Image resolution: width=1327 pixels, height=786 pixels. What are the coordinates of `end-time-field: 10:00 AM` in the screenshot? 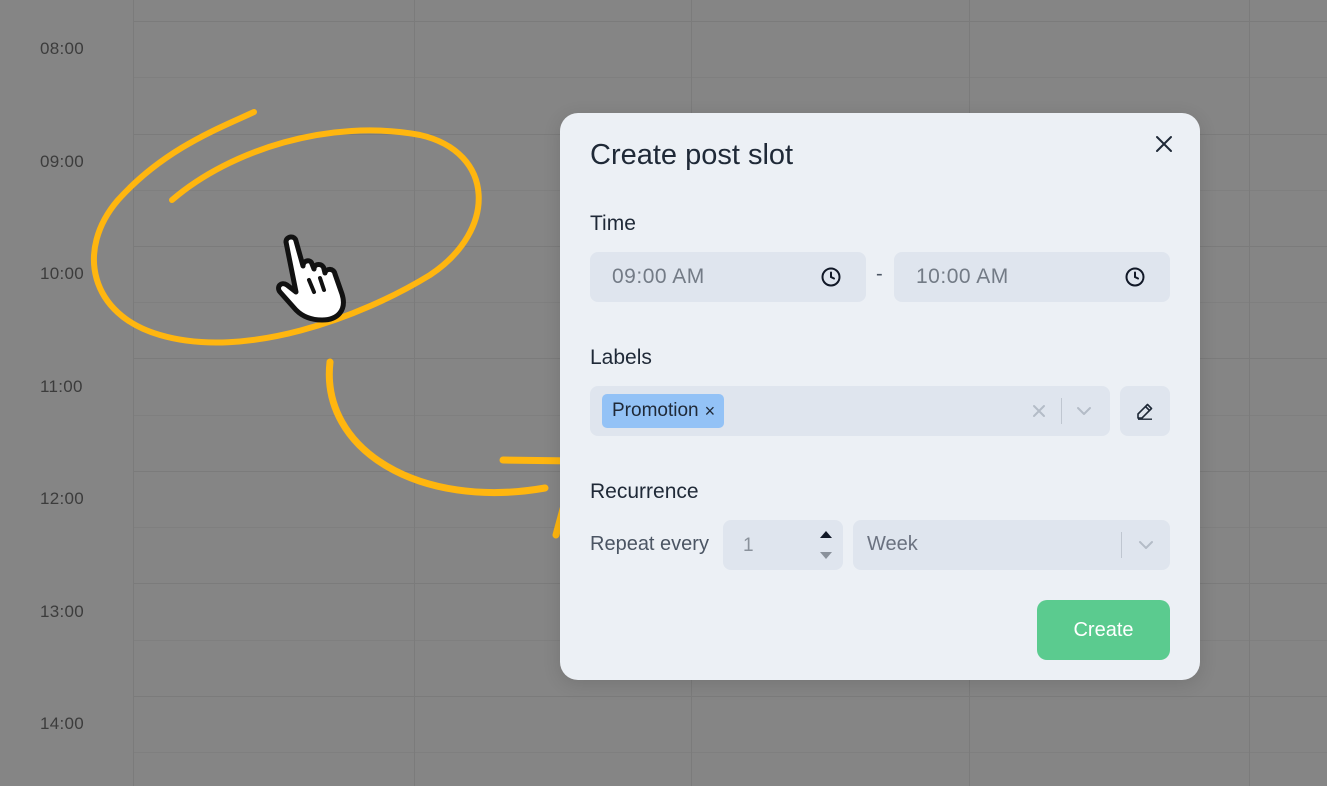 It's located at (1032, 277).